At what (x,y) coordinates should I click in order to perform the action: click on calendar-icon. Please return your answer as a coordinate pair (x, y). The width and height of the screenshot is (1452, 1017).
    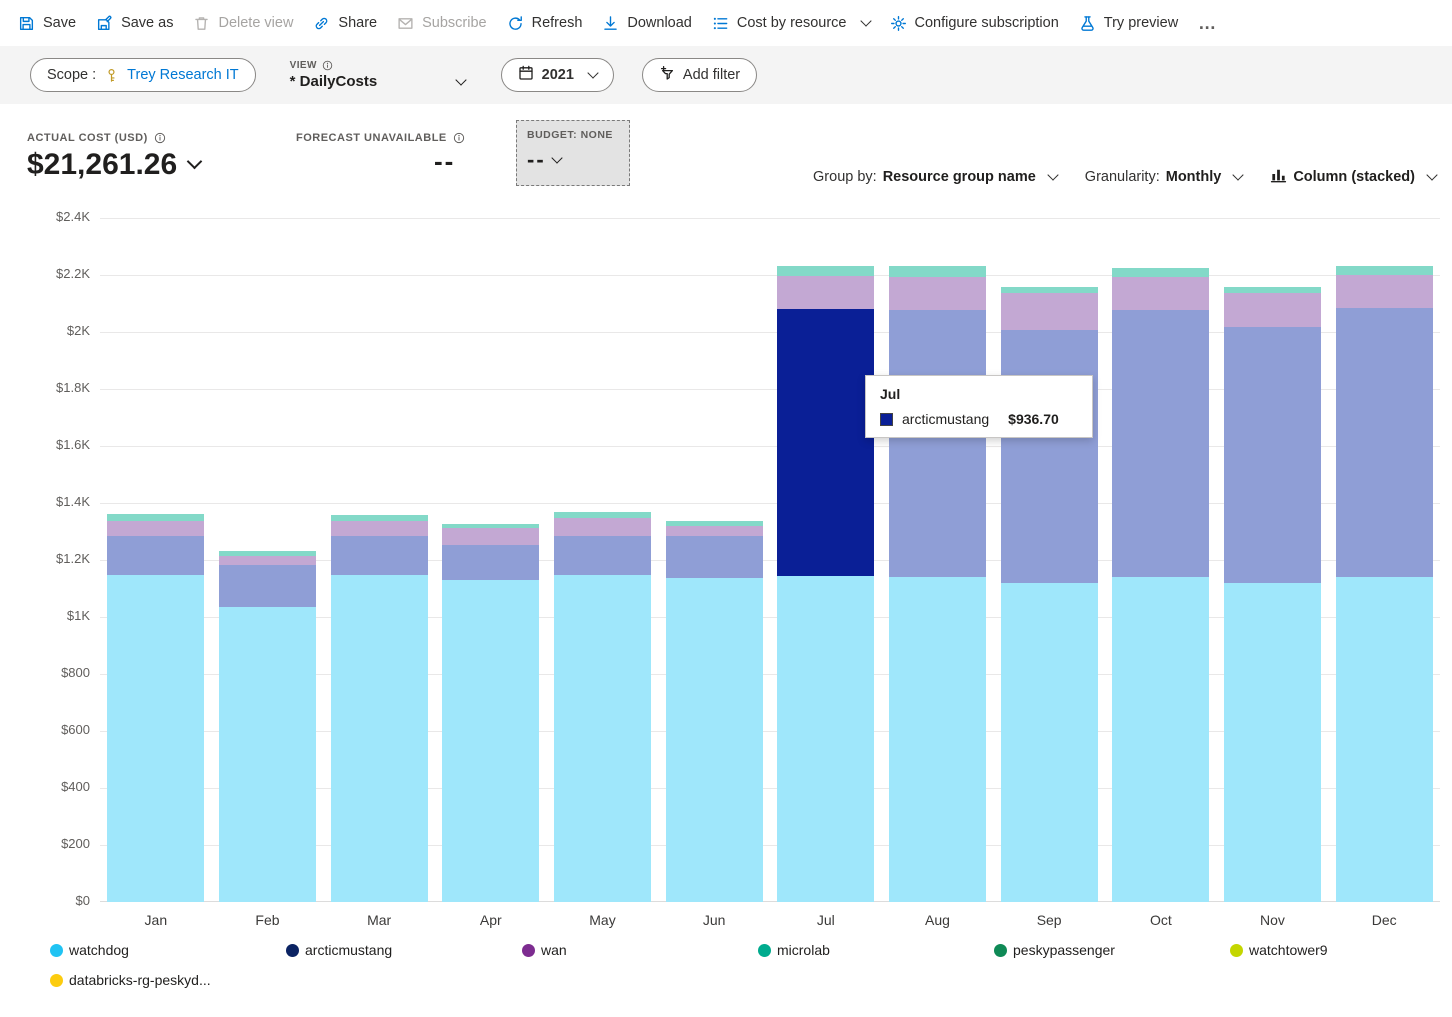
    Looking at the image, I should click on (526, 75).